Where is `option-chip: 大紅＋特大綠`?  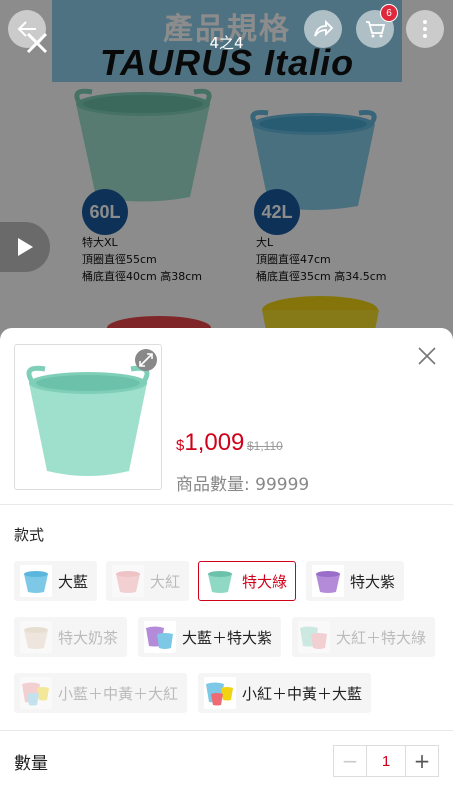
option-chip: 大紅＋特大綠 is located at coordinates (364, 637).